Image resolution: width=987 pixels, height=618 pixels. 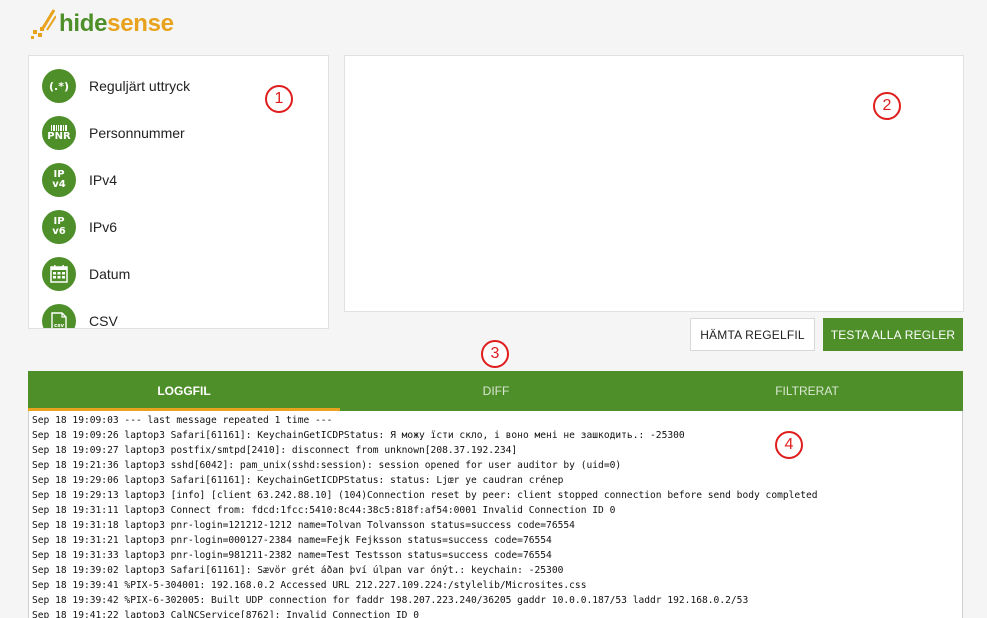 What do you see at coordinates (298, 570) in the screenshot?
I see `log-line: Sep 18 19:39:02 laptop3 Safari[61161]` at bounding box center [298, 570].